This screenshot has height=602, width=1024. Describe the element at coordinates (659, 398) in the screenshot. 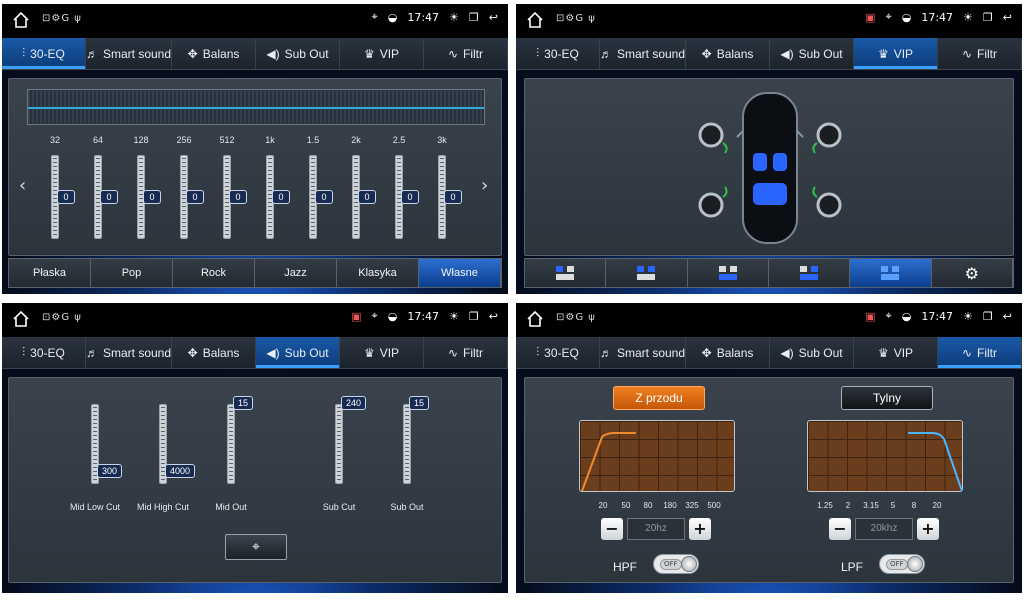

I see `front-button: Z przodu` at that location.